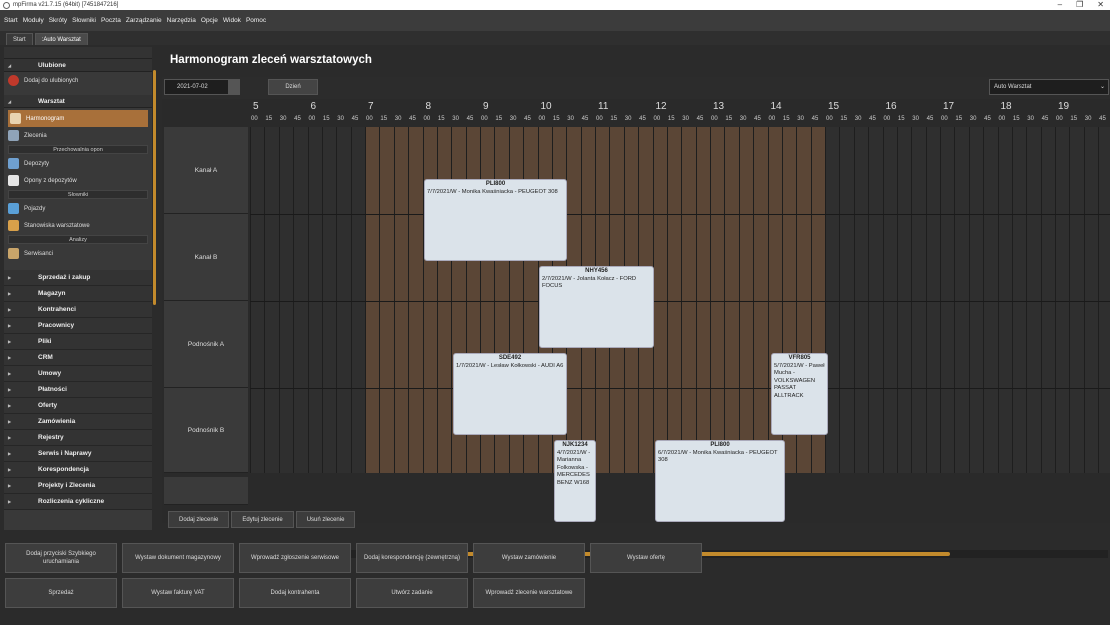 The height and width of the screenshot is (625, 1110). I want to click on module-kontrahenci: ▶ Kontrahenci, so click(78, 310).